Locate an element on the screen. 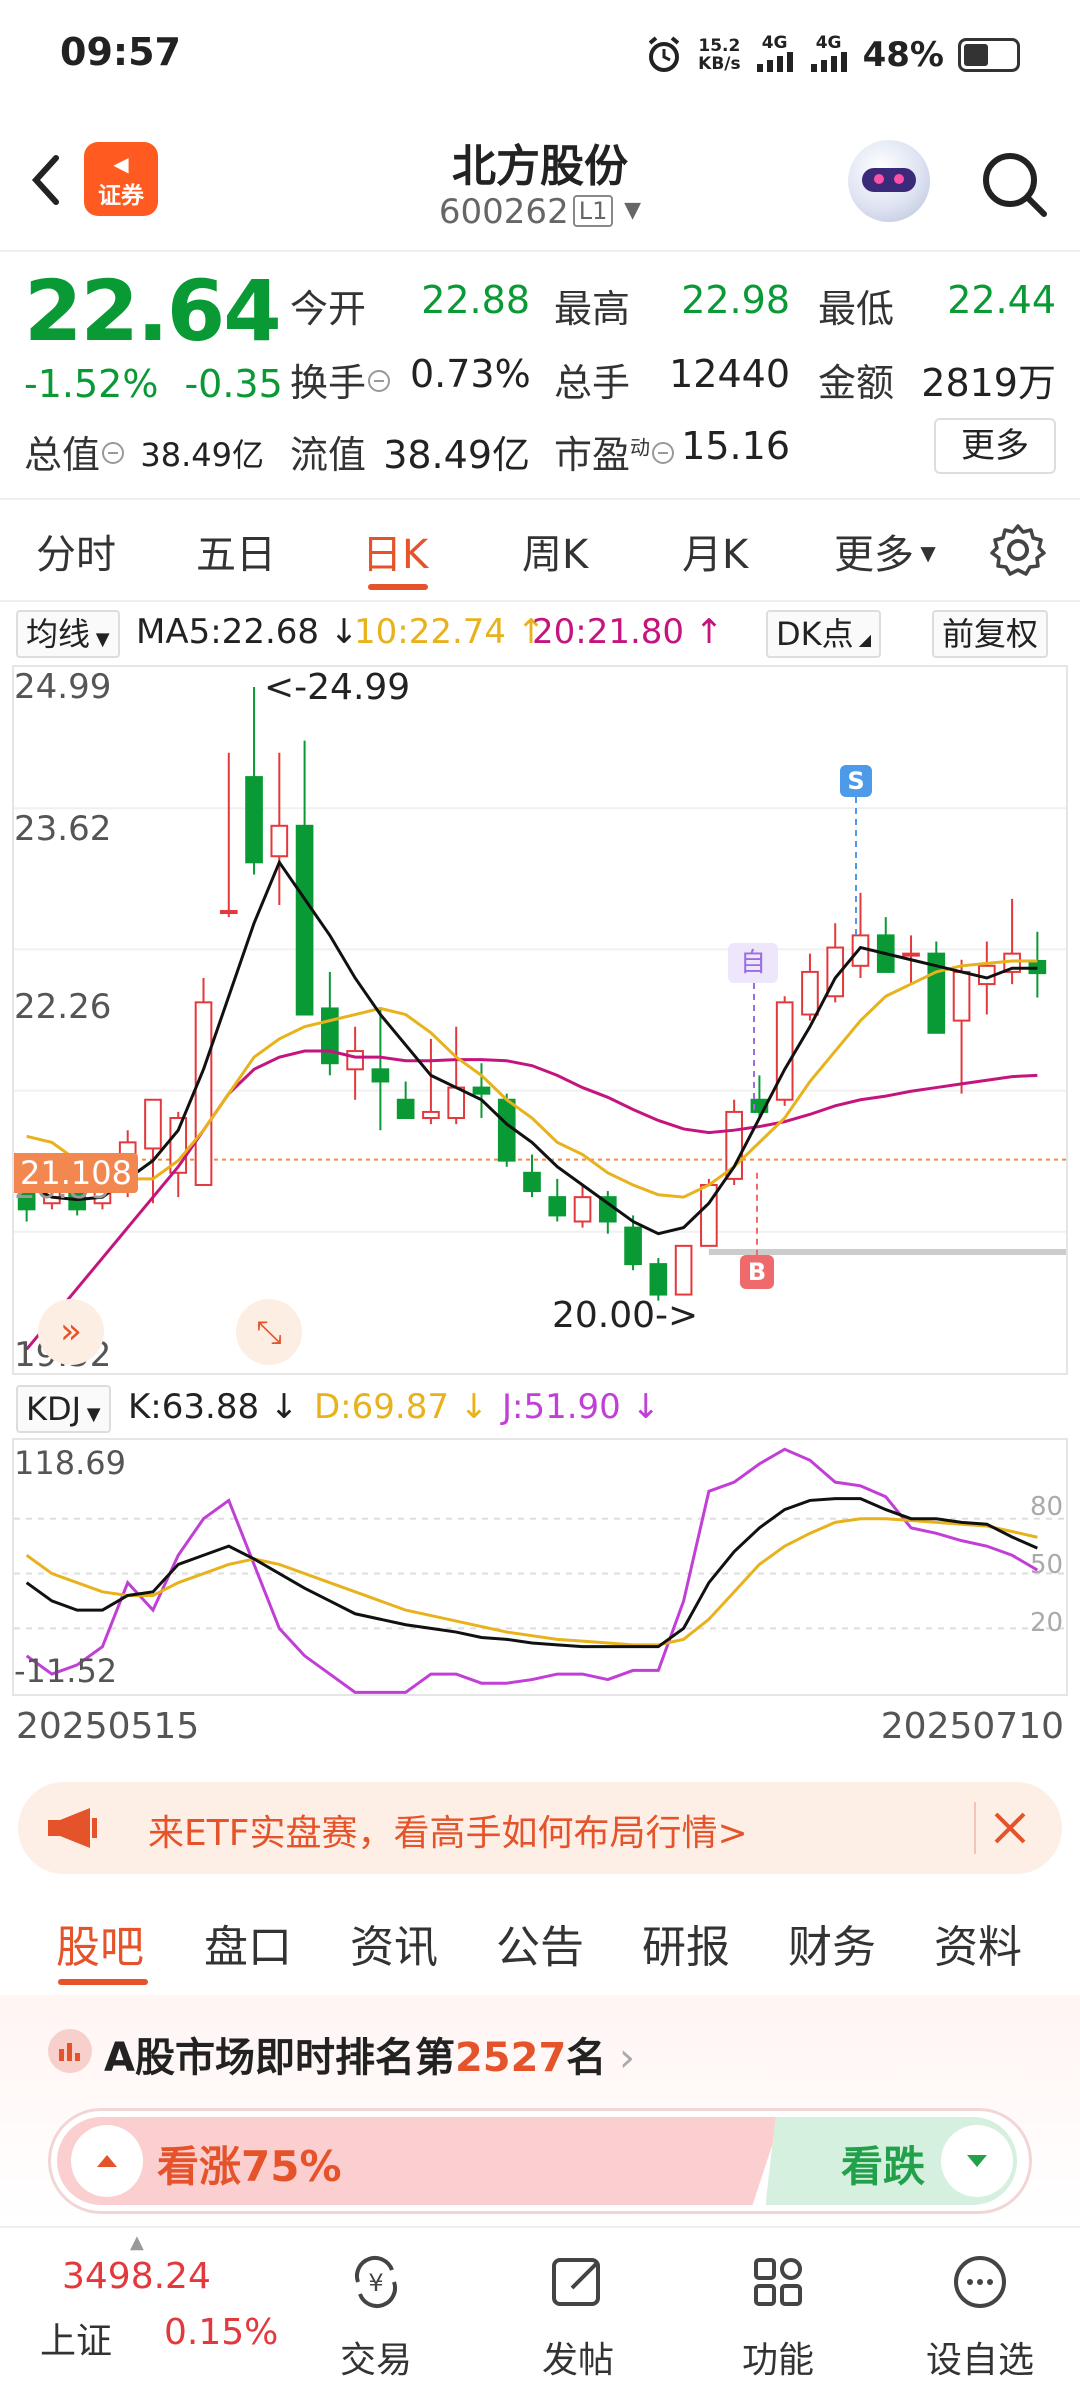 This screenshot has width=1080, height=2400. self-select-badge: 自 is located at coordinates (753, 963).